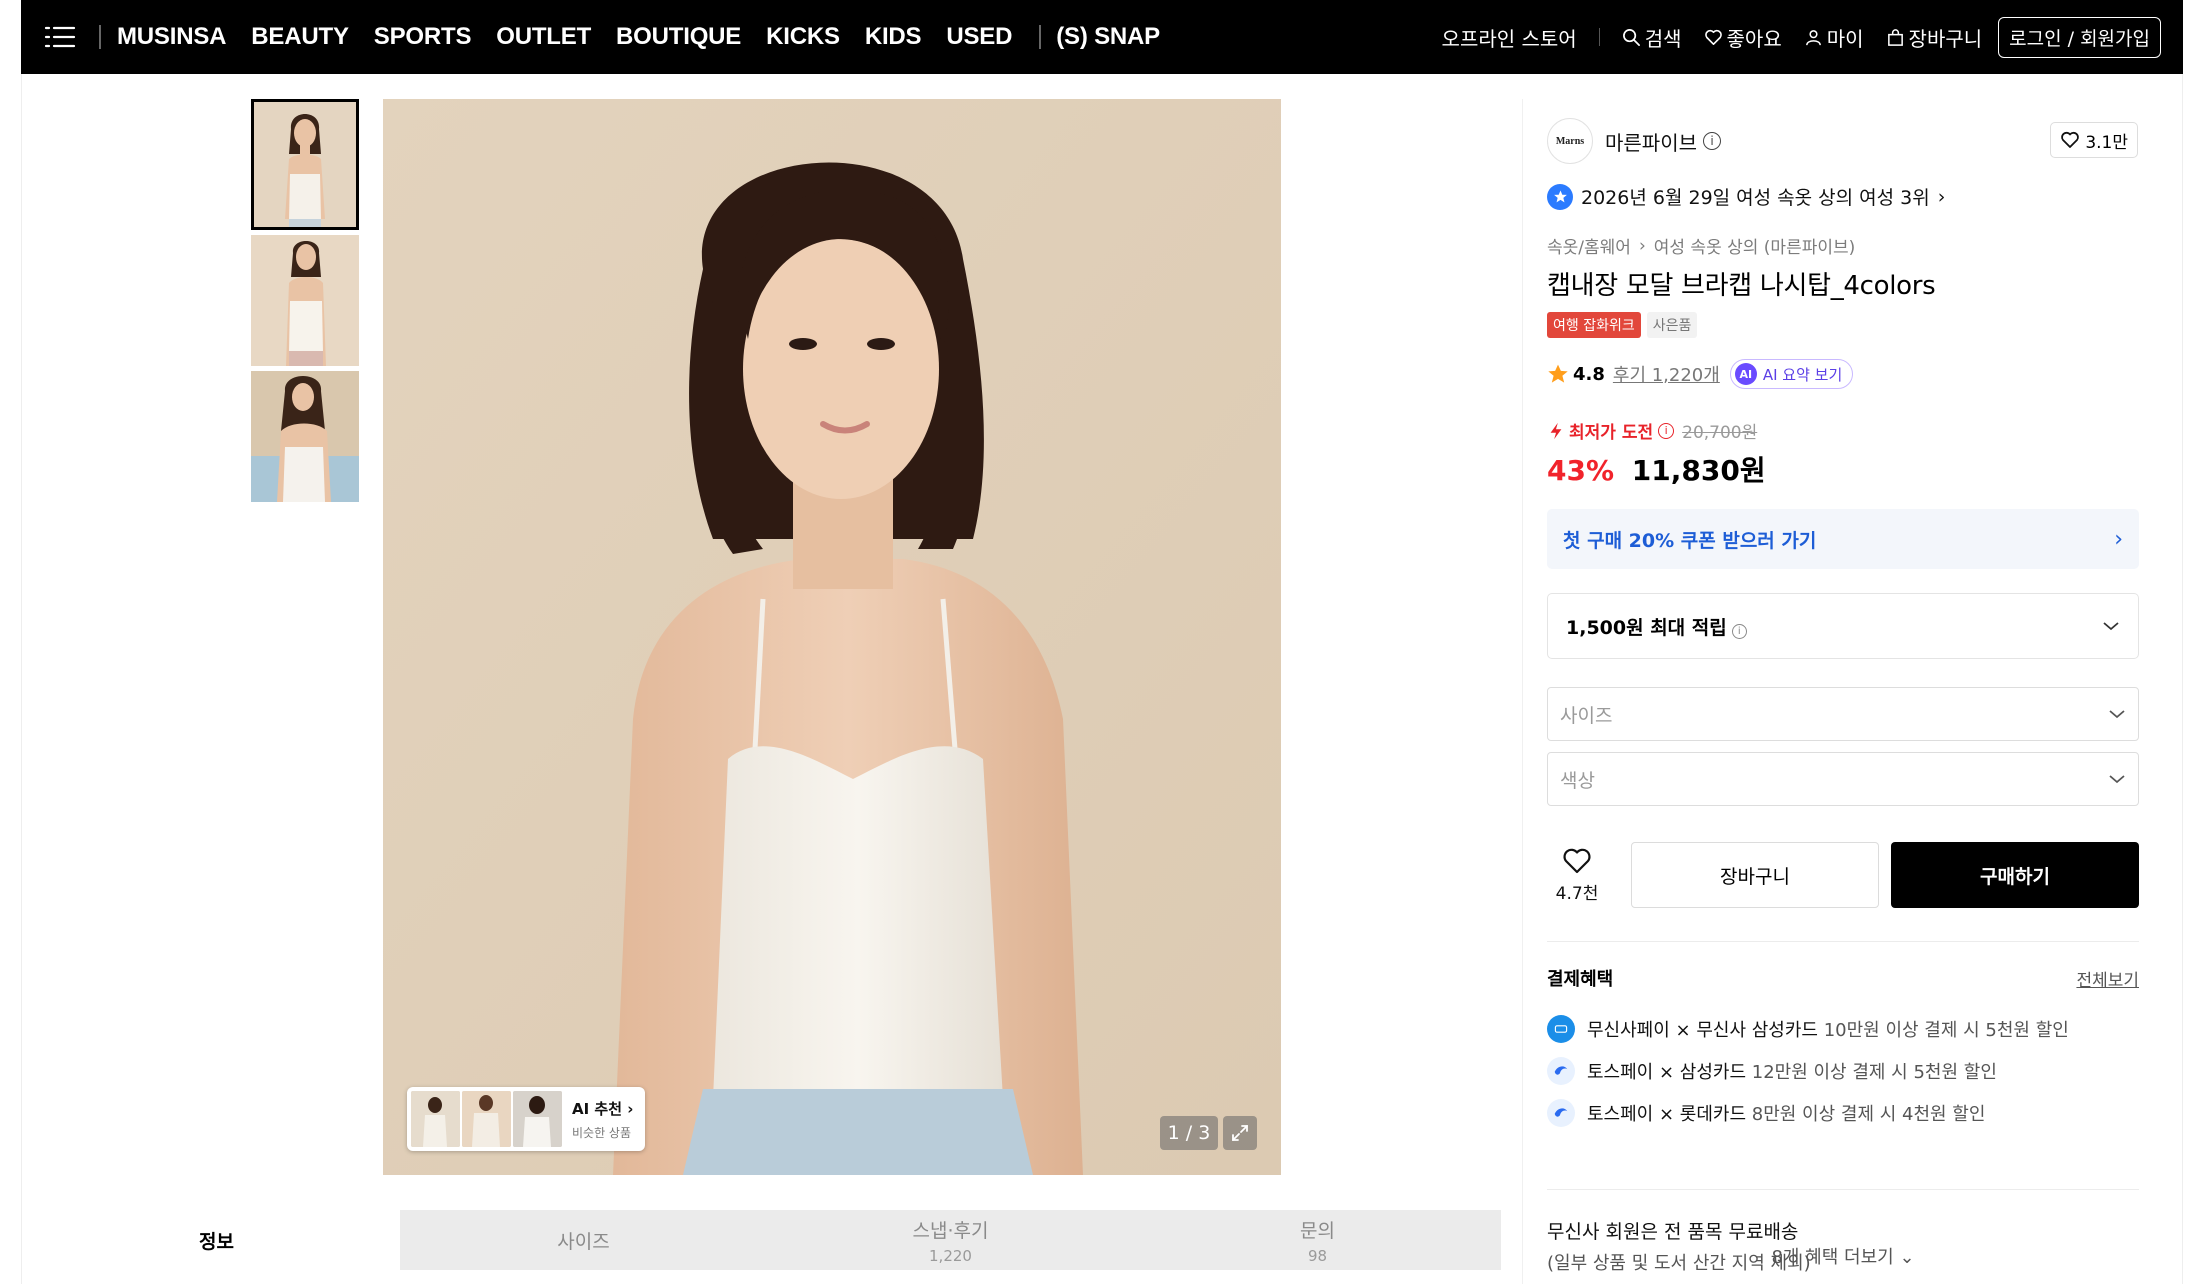  Describe the element at coordinates (543, 37) in the screenshot. I see `nav-link-outlet: OUTLET` at that location.